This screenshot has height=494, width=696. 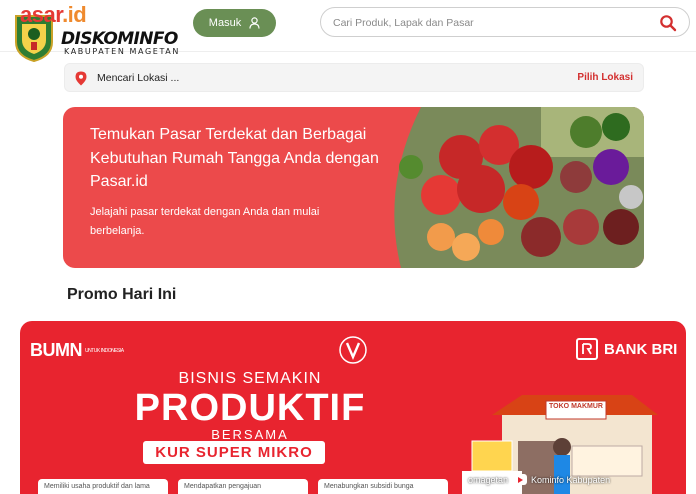 I want to click on bumn-logo: BUMN UNTUK INDONESIA, so click(x=77, y=350).